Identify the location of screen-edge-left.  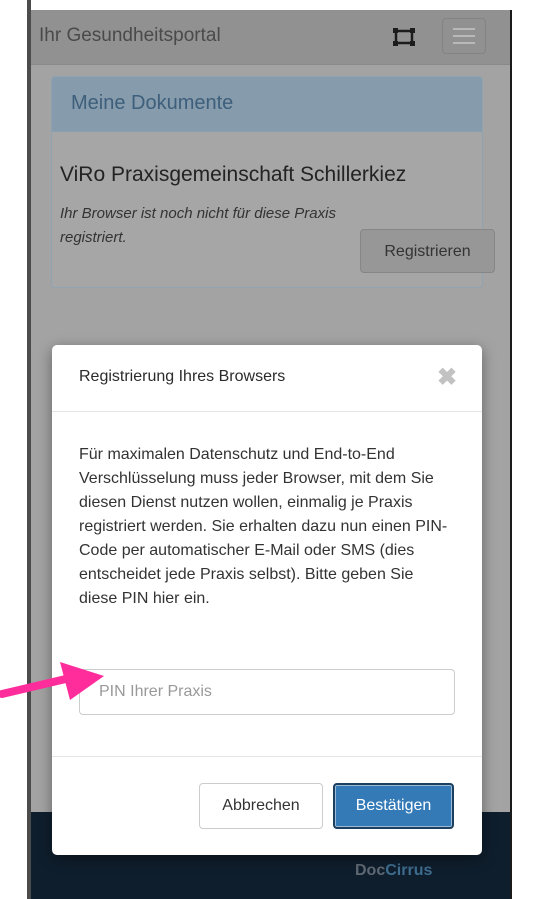
(29, 449).